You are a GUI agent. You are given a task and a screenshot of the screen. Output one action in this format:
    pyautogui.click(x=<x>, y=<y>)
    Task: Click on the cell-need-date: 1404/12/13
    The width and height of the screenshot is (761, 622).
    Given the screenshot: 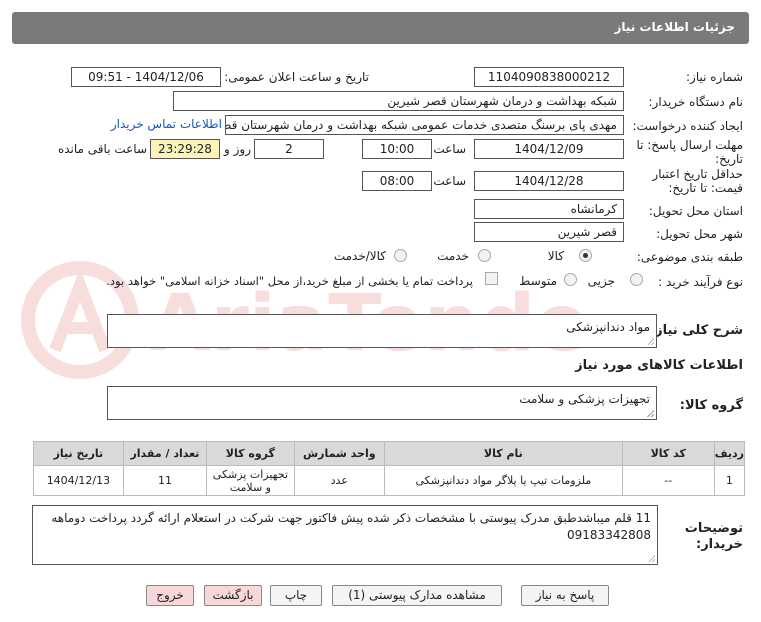 What is the action you would take?
    pyautogui.click(x=78, y=480)
    